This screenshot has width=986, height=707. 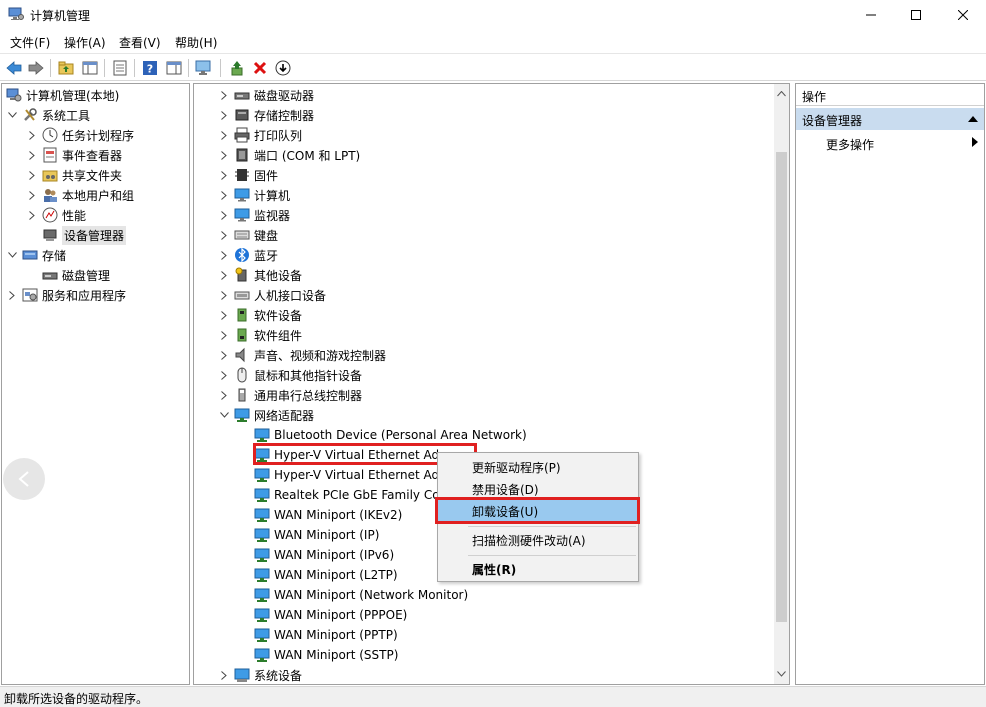 I want to click on device-tree-item: 通用串行总线控制器, so click(x=290, y=395).